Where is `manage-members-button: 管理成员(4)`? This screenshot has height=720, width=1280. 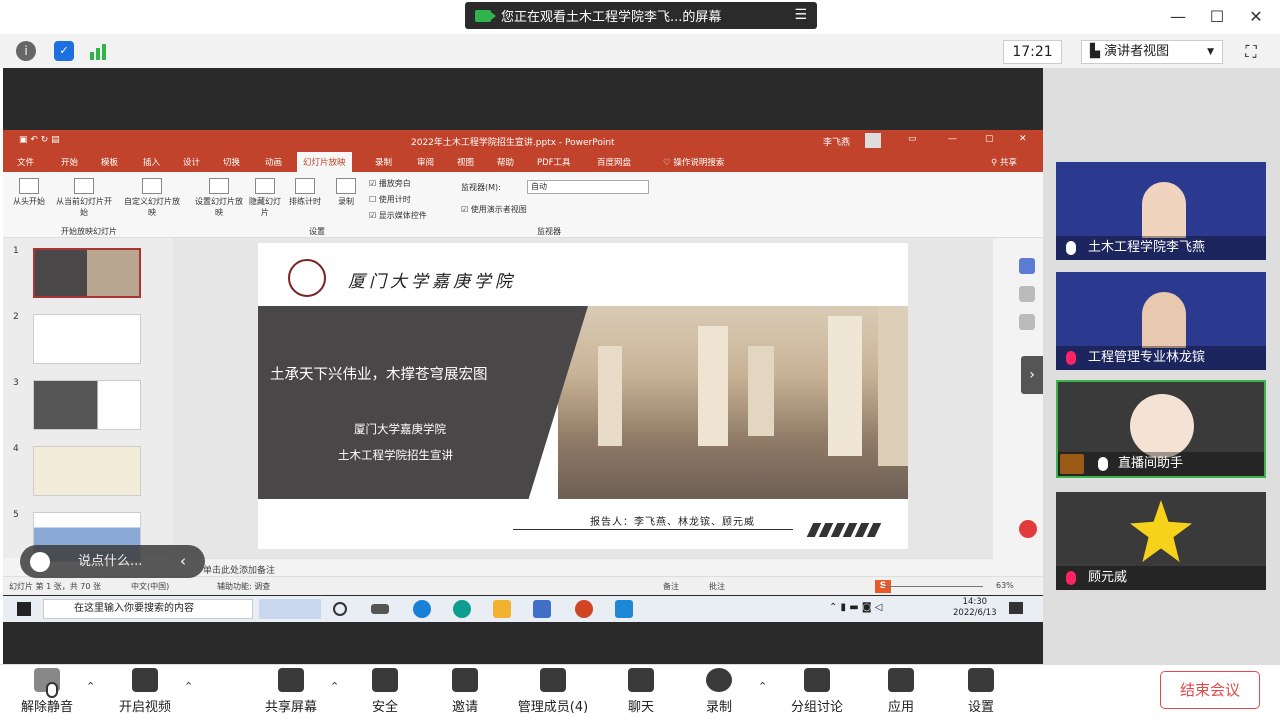 manage-members-button: 管理成员(4) is located at coordinates (553, 690).